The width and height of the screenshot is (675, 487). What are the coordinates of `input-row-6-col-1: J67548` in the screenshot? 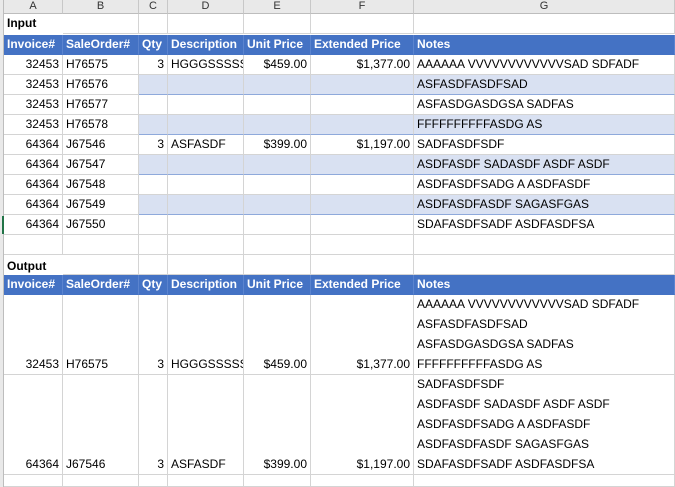 It's located at (101, 185).